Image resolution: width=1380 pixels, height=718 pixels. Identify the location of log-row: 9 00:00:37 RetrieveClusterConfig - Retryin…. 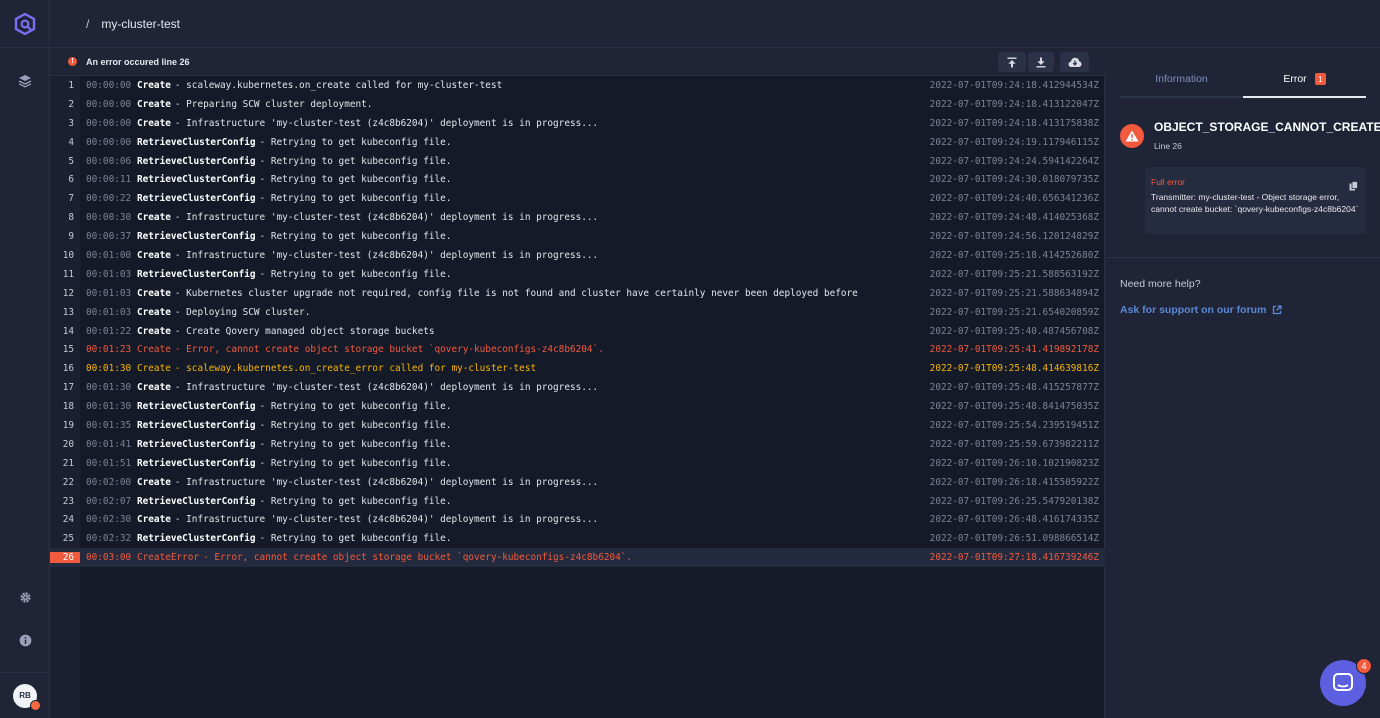
(577, 236).